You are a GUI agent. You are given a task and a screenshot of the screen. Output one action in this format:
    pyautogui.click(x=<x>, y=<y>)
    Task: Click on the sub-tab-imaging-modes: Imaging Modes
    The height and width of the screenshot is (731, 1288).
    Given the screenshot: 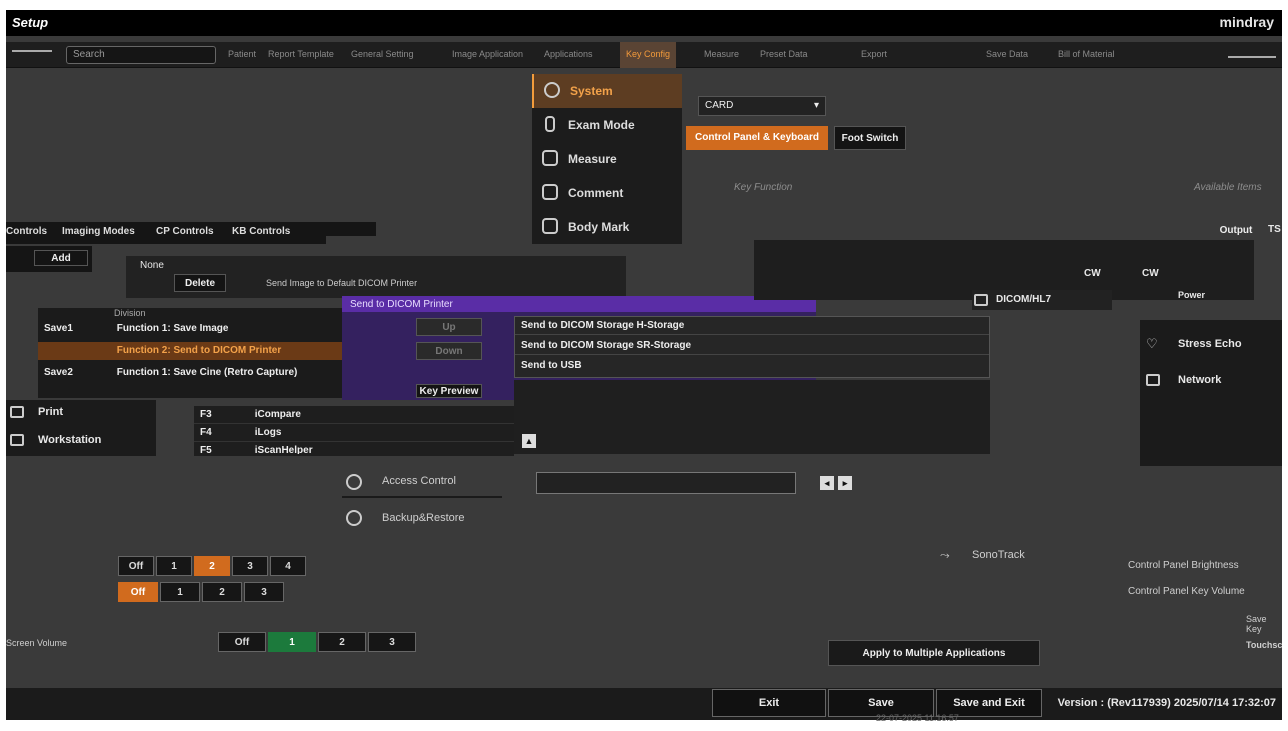 What is the action you would take?
    pyautogui.click(x=98, y=231)
    